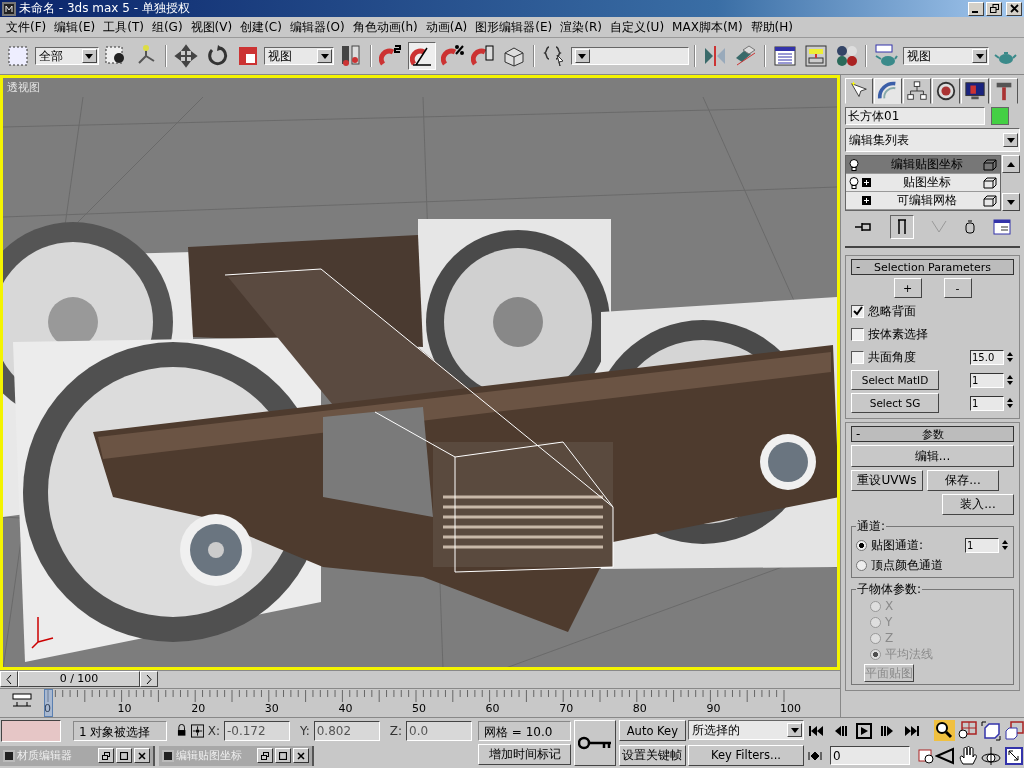 The image size is (1024, 768). What do you see at coordinates (957, 288) in the screenshot?
I see `selection-step-button: -` at bounding box center [957, 288].